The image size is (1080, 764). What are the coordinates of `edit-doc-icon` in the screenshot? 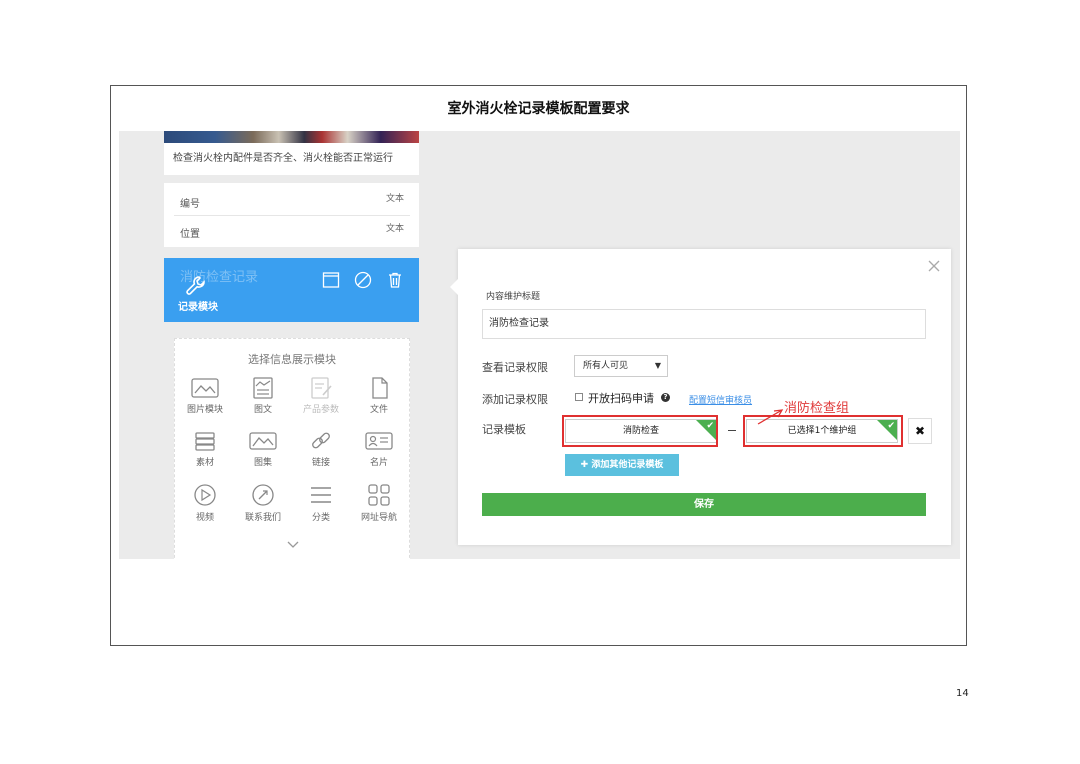 It's located at (321, 388).